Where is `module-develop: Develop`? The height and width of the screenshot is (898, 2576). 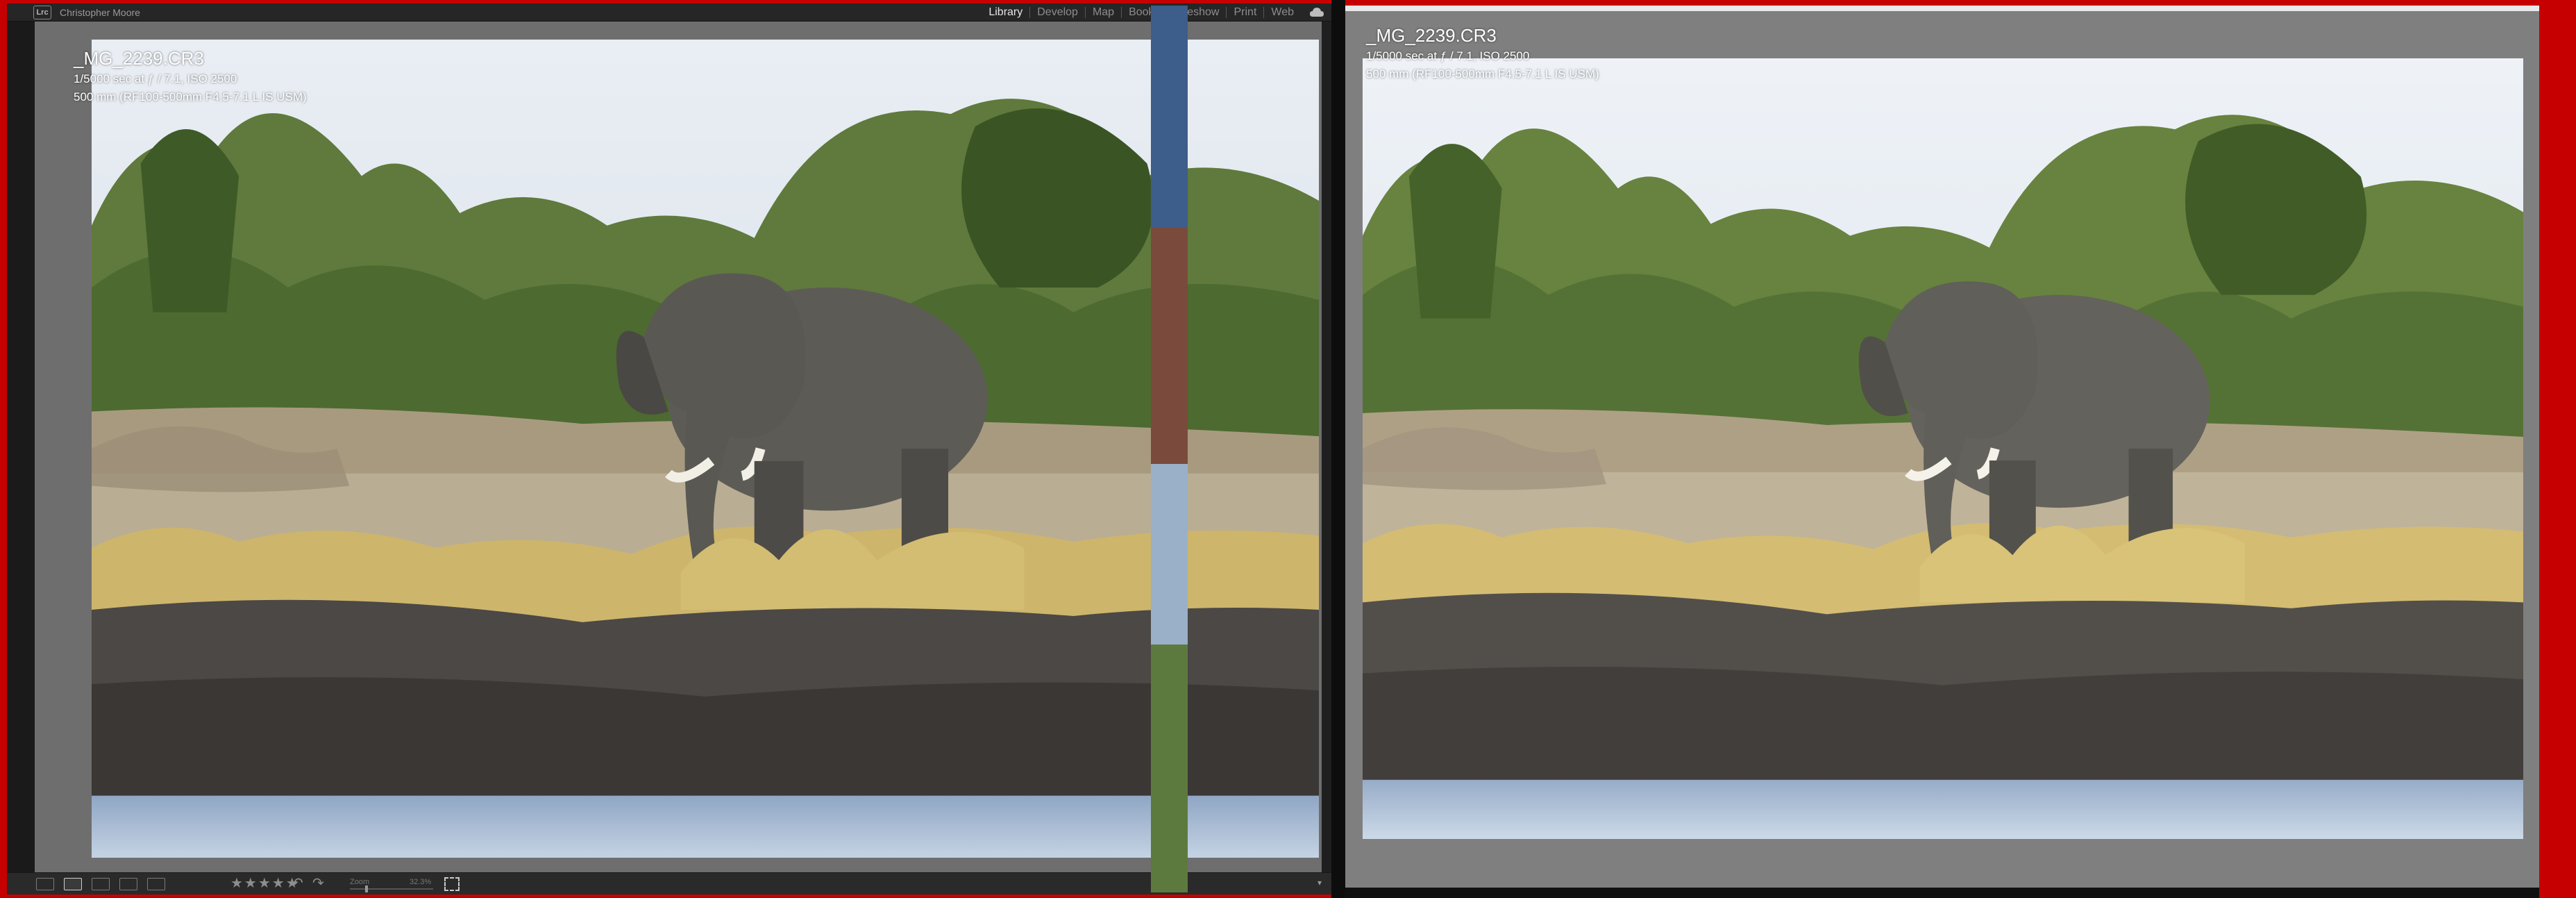 module-develop: Develop is located at coordinates (1058, 13).